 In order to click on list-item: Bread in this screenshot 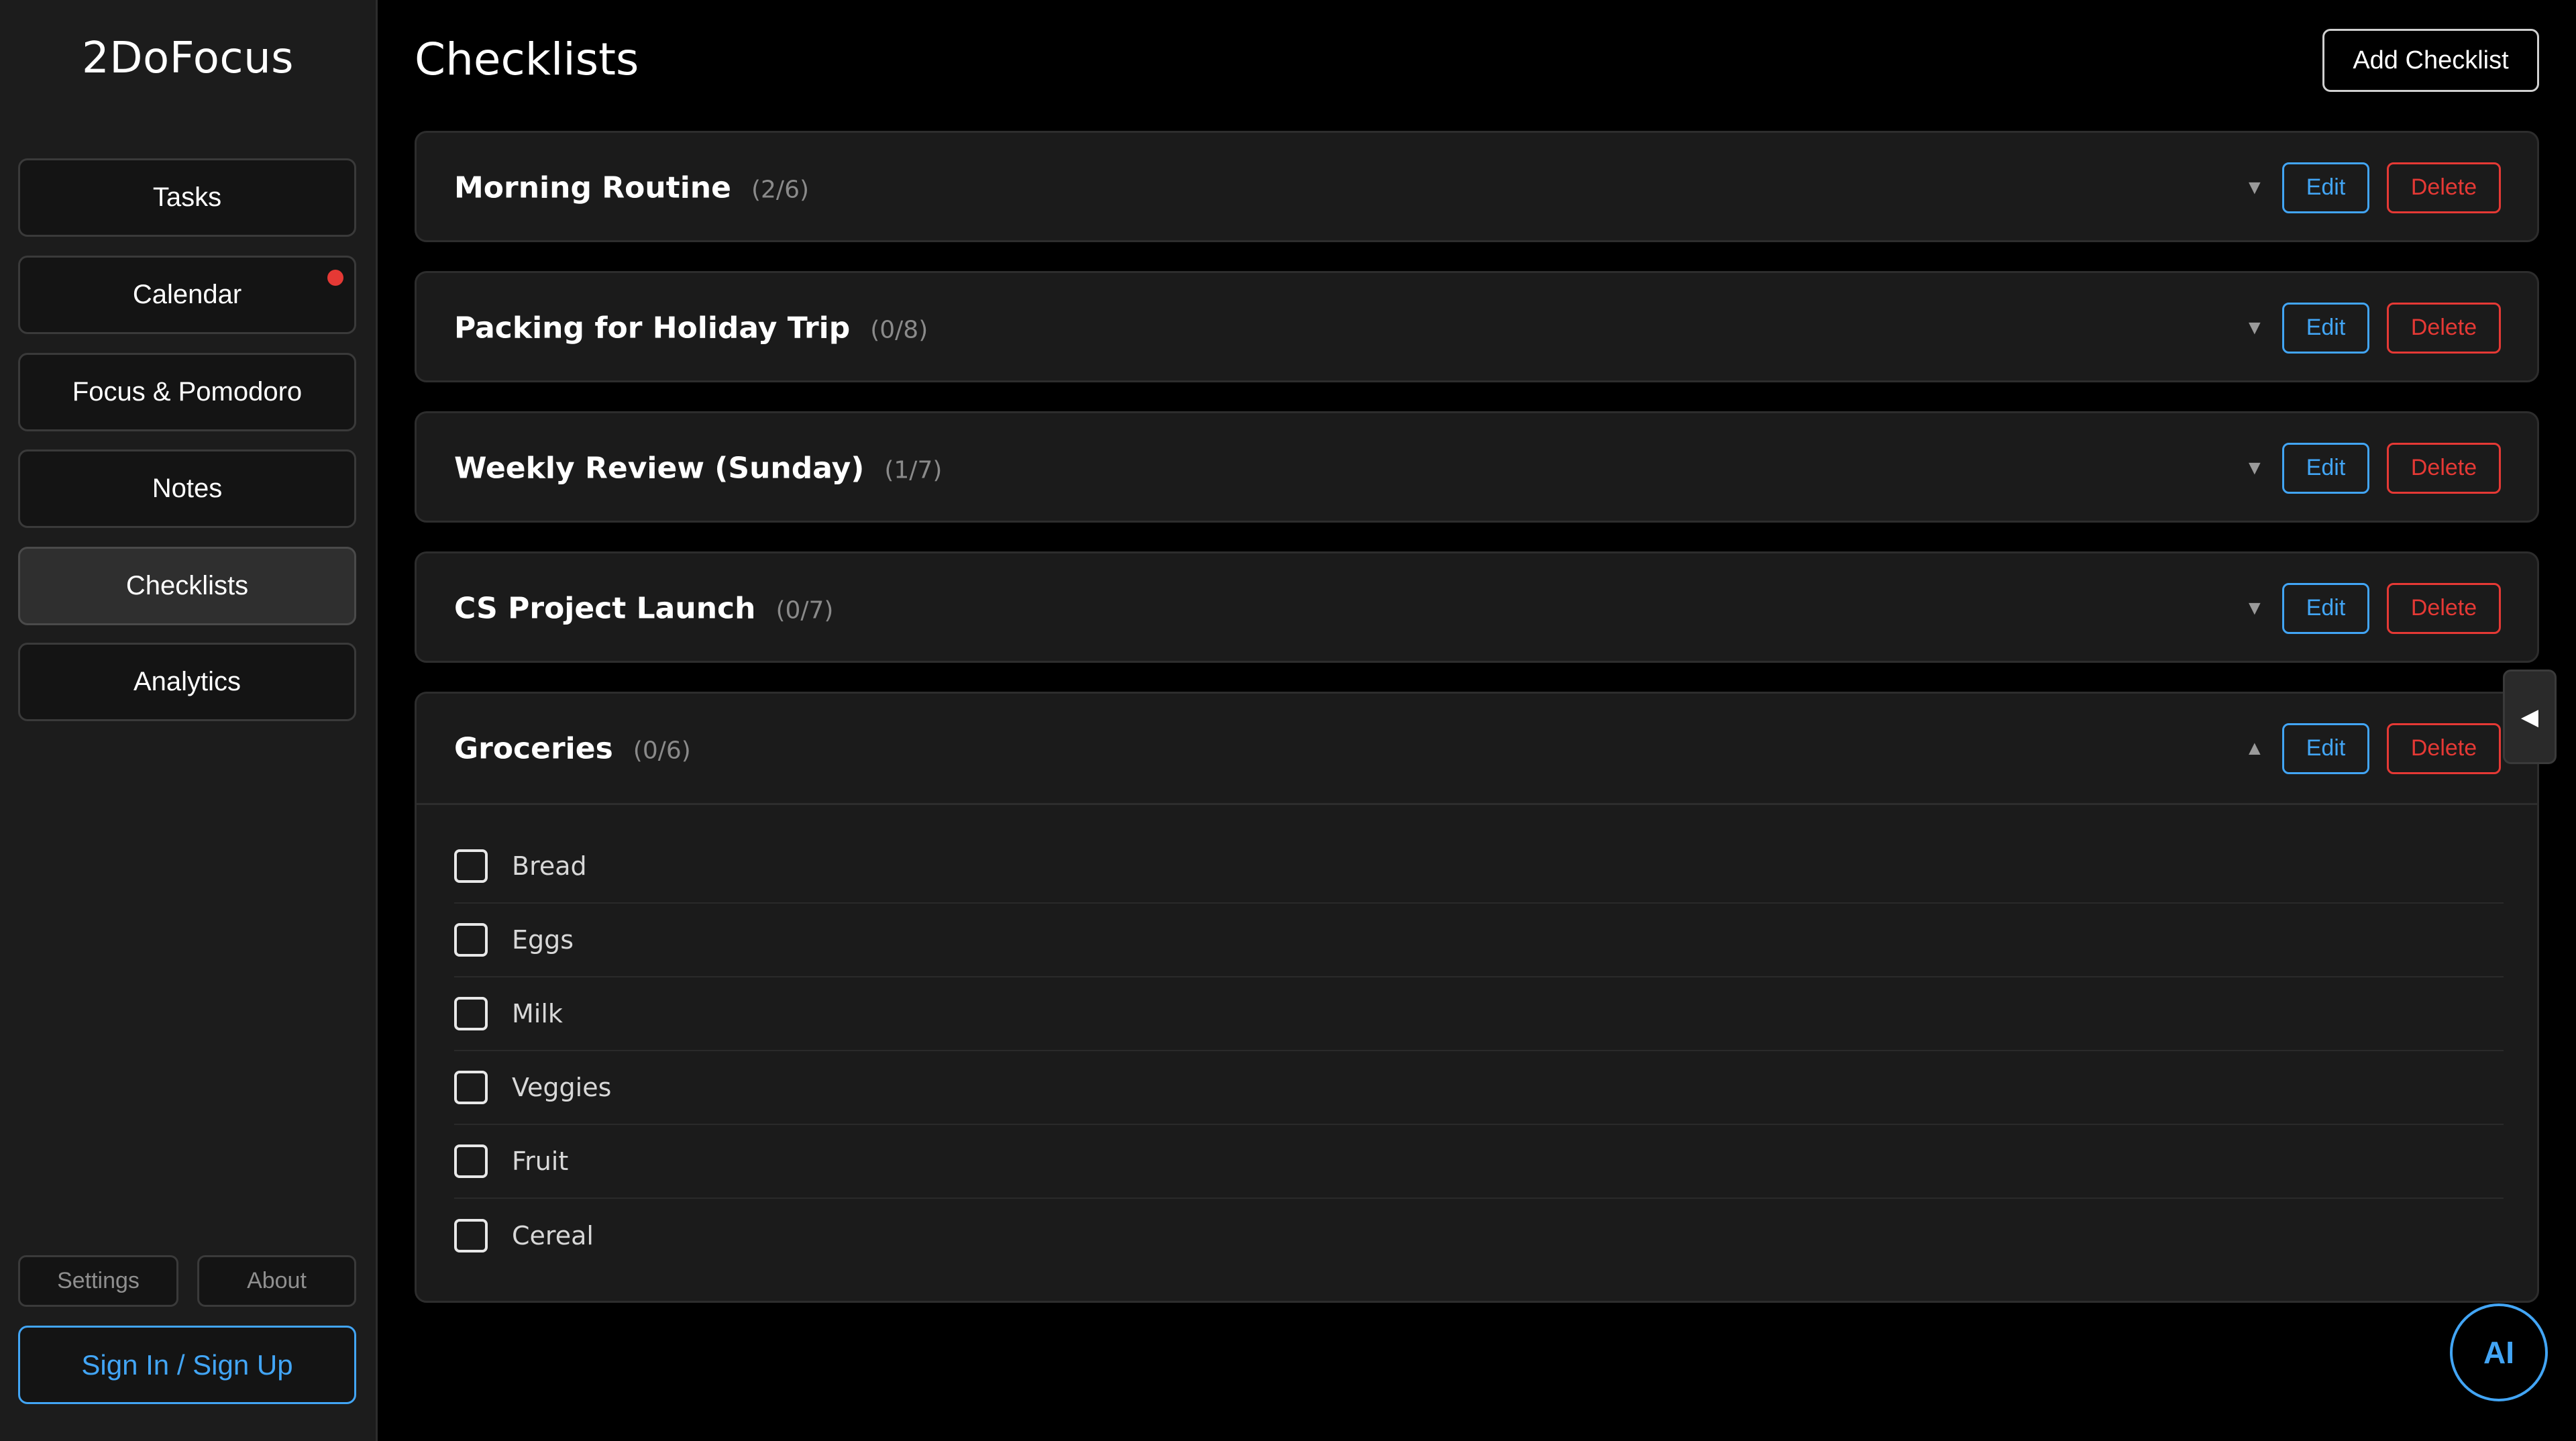, I will do `click(1479, 867)`.